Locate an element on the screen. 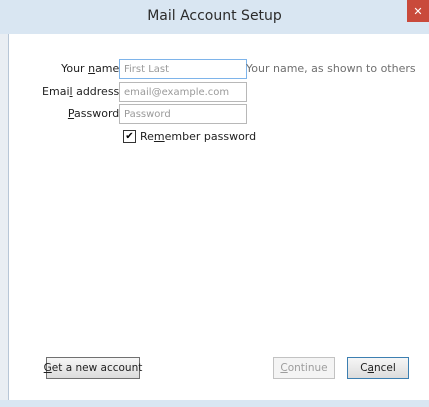  get-new-account-button: Get a new account is located at coordinates (93, 368).